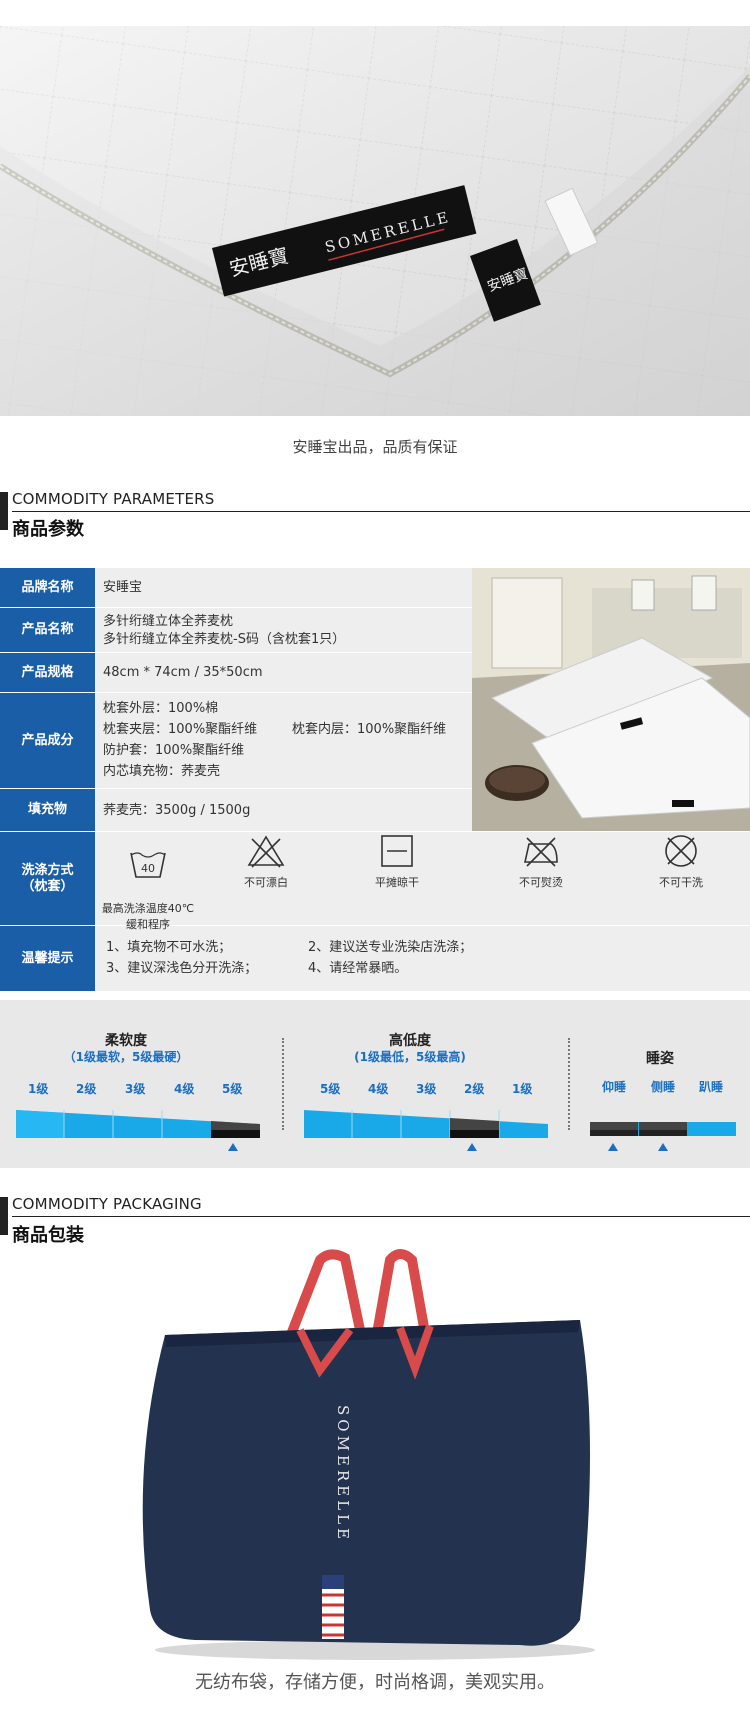 The height and width of the screenshot is (1711, 750). Describe the element at coordinates (113, 499) in the screenshot. I see `section-en-title: COMMODITY PARAMETERS` at that location.